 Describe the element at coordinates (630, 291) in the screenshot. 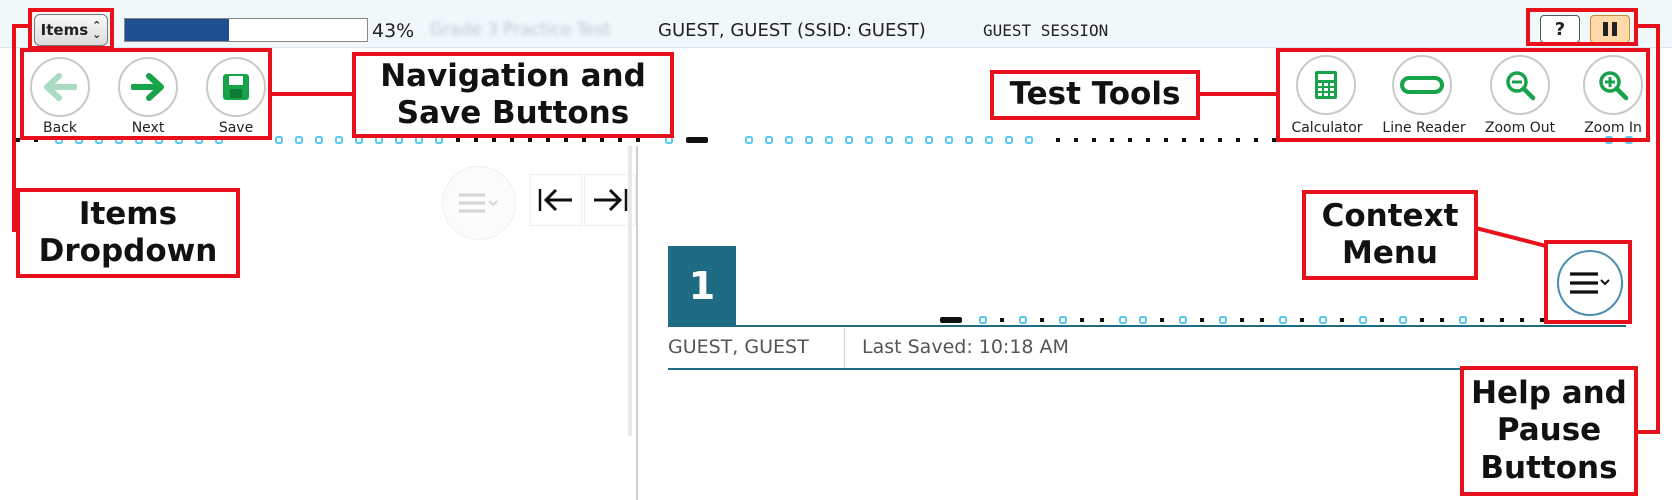

I see `left-pane-scrollbar` at that location.